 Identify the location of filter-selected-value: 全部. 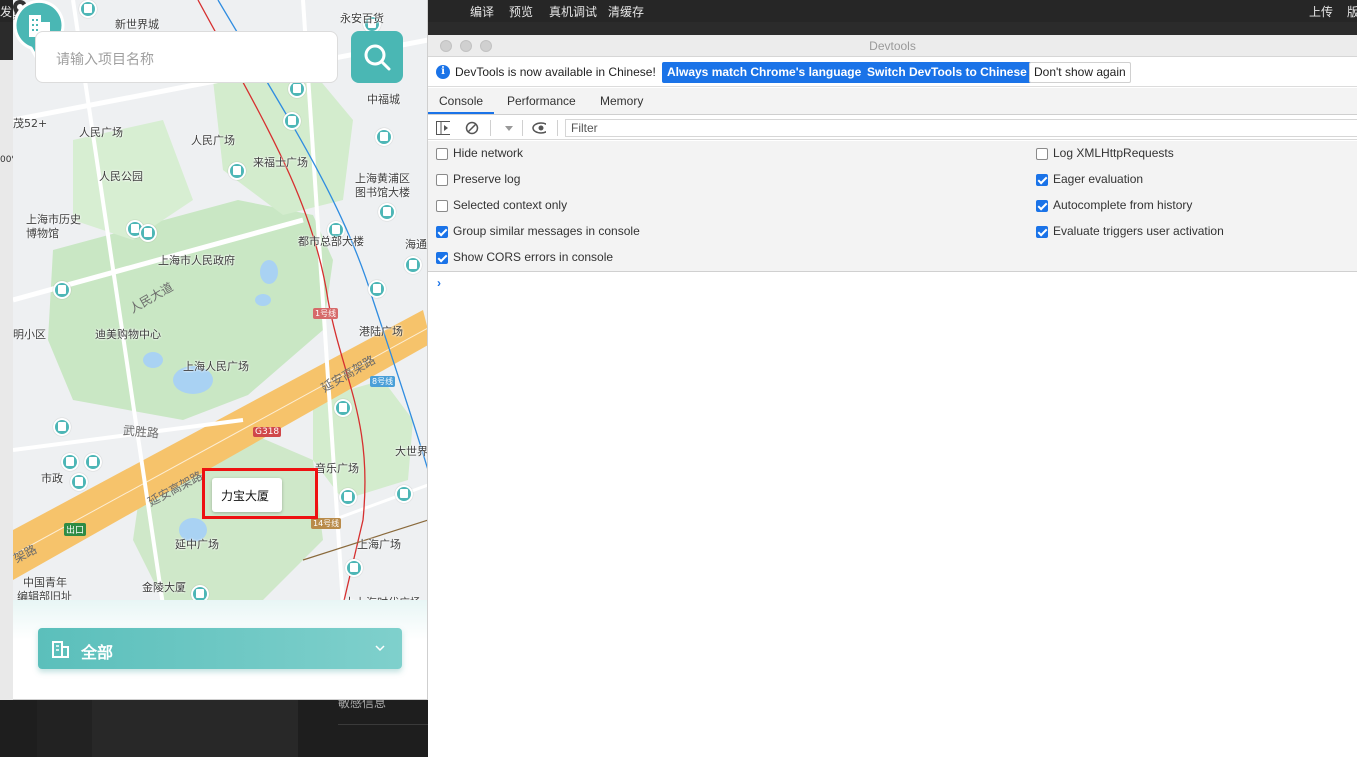
(97, 652).